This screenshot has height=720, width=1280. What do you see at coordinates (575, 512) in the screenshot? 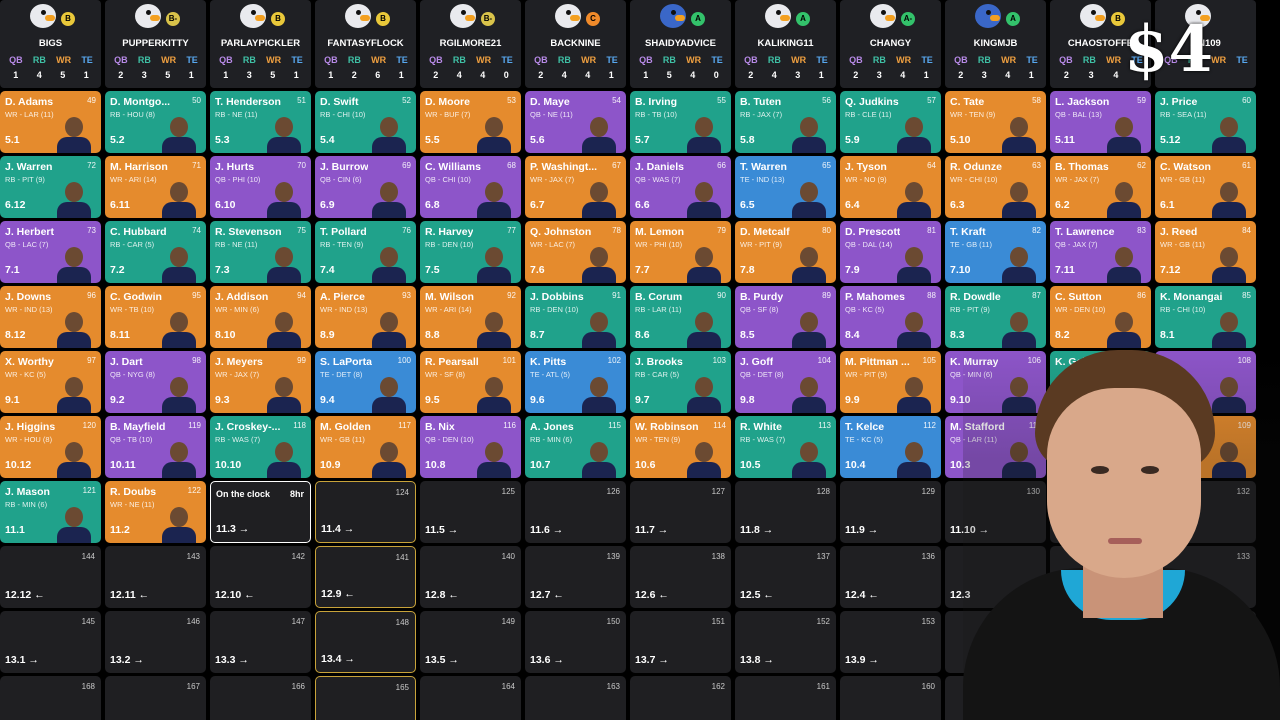
I see `empty-pick-slot: 126 11.6 →` at bounding box center [575, 512].